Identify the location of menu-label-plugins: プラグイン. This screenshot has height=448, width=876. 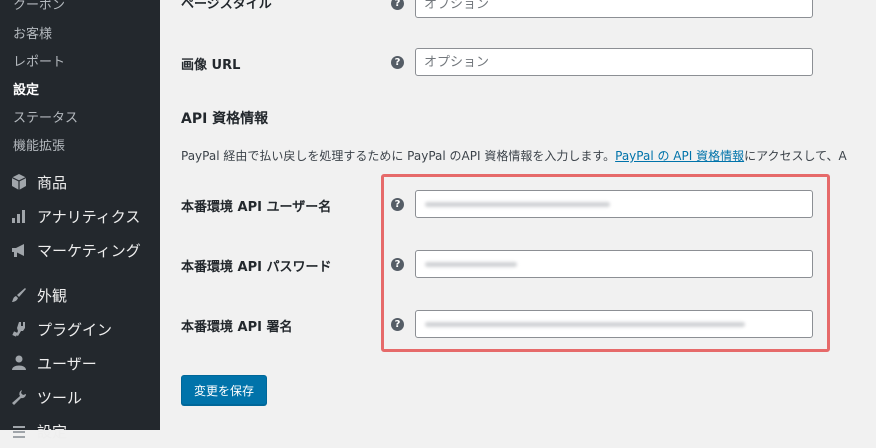
(75, 329).